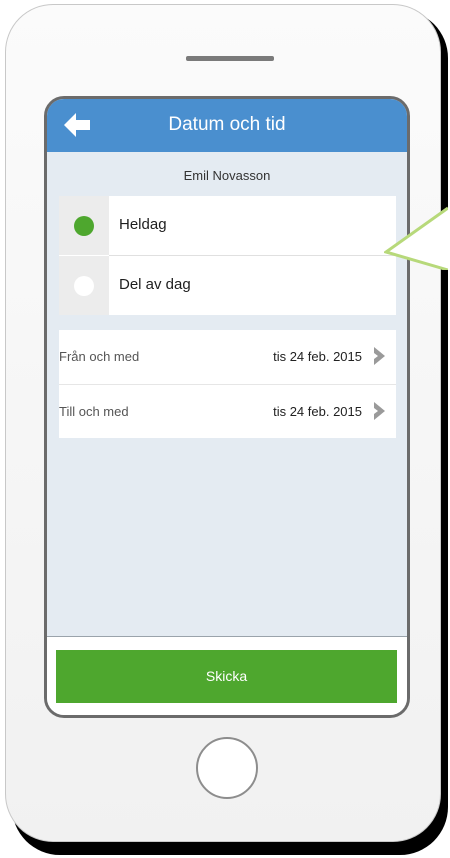  I want to click on page-title: Datum och tid, so click(227, 124).